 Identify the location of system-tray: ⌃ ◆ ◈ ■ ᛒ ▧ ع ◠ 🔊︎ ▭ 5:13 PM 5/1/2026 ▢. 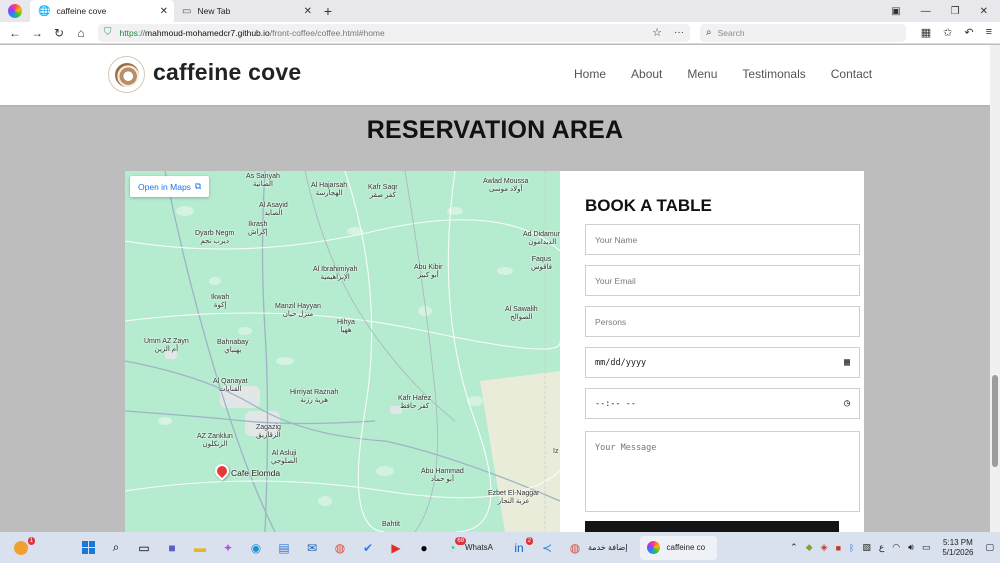
(895, 548).